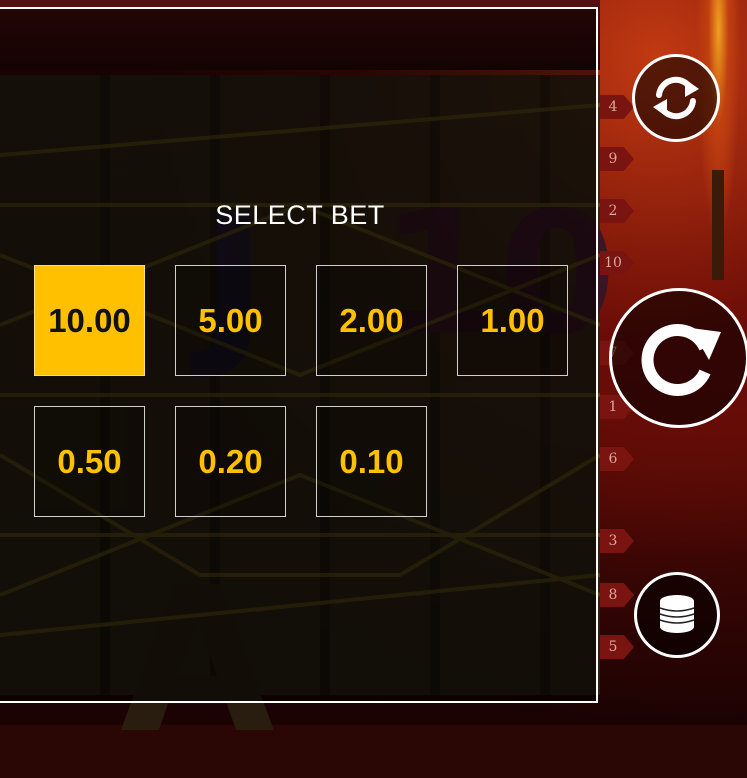  I want to click on spin-arrow-icon, so click(681, 360).